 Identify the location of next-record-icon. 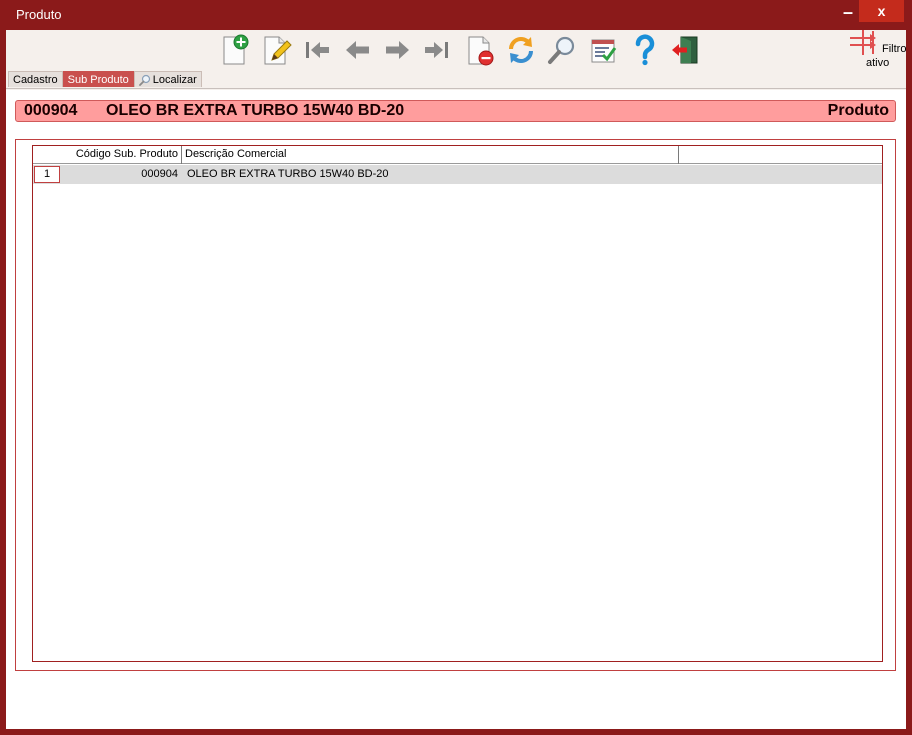
(397, 50).